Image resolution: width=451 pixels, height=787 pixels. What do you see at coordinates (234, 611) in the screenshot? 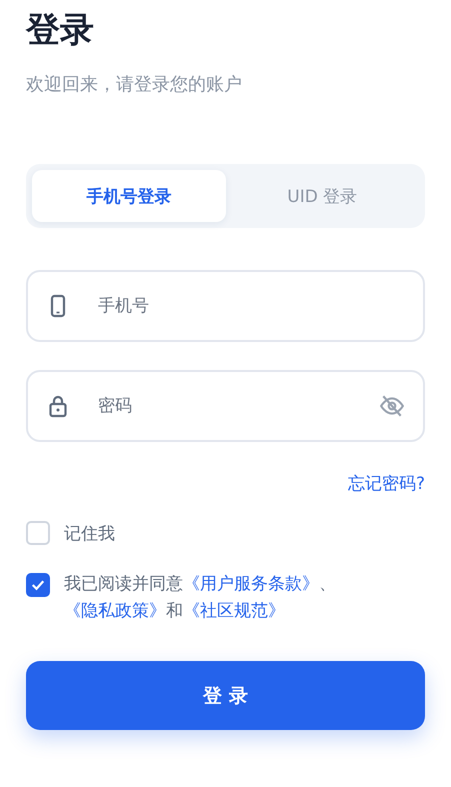
I see `terms-link: 《社区规范》` at bounding box center [234, 611].